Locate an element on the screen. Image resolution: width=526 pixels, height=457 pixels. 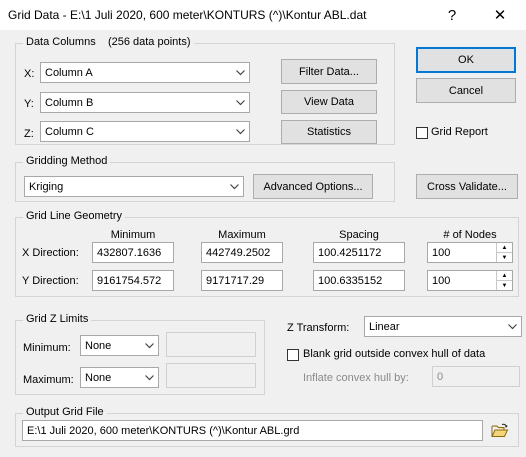
output-grid-file-group-label: Output Grid File is located at coordinates (65, 412).